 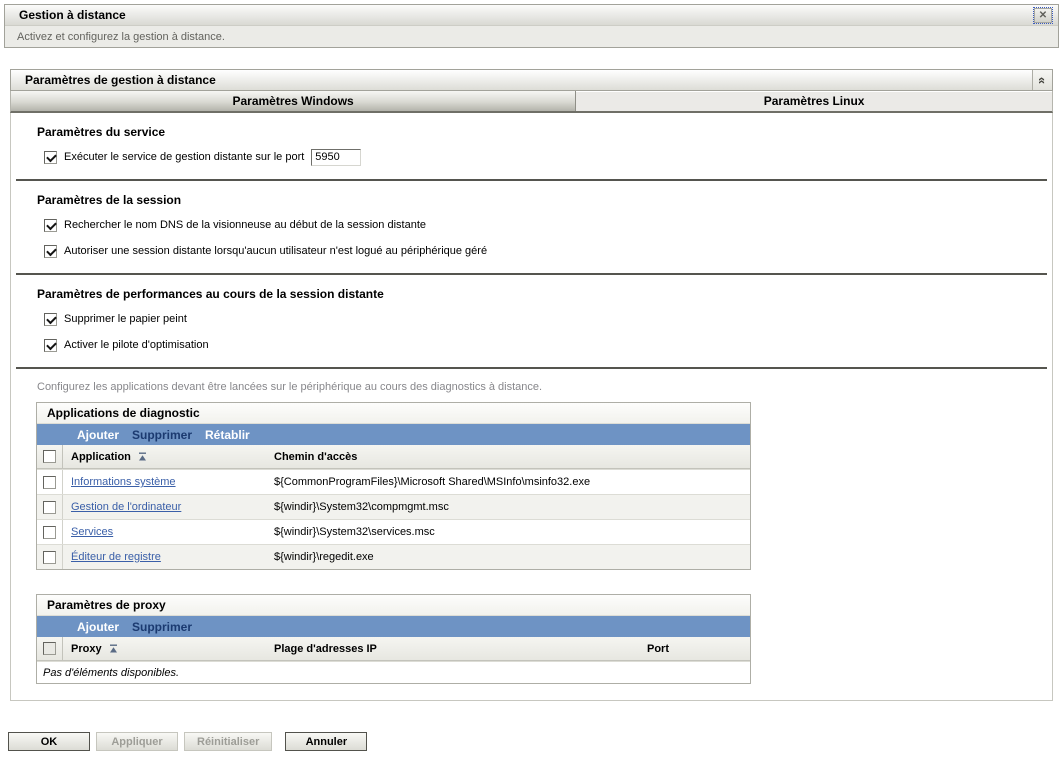 I want to click on tab-bar: Paramètres Windows Paramètres Linux, so click(x=531, y=102).